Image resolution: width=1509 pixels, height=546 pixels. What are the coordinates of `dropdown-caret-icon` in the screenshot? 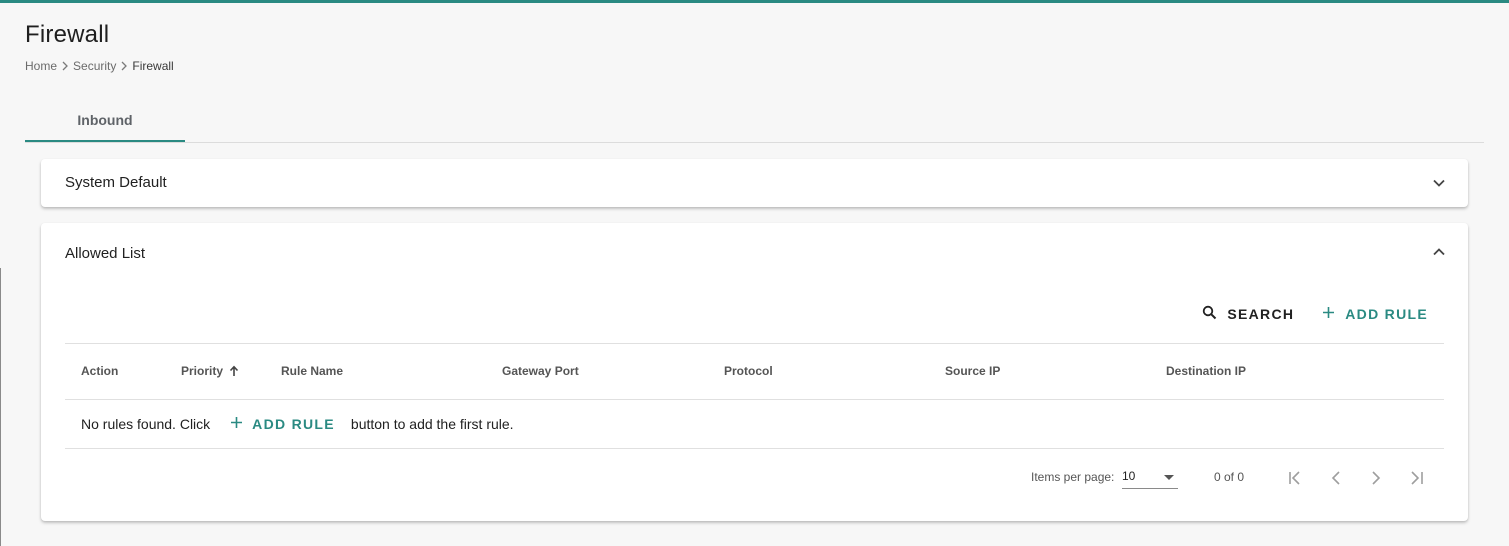 It's located at (1169, 477).